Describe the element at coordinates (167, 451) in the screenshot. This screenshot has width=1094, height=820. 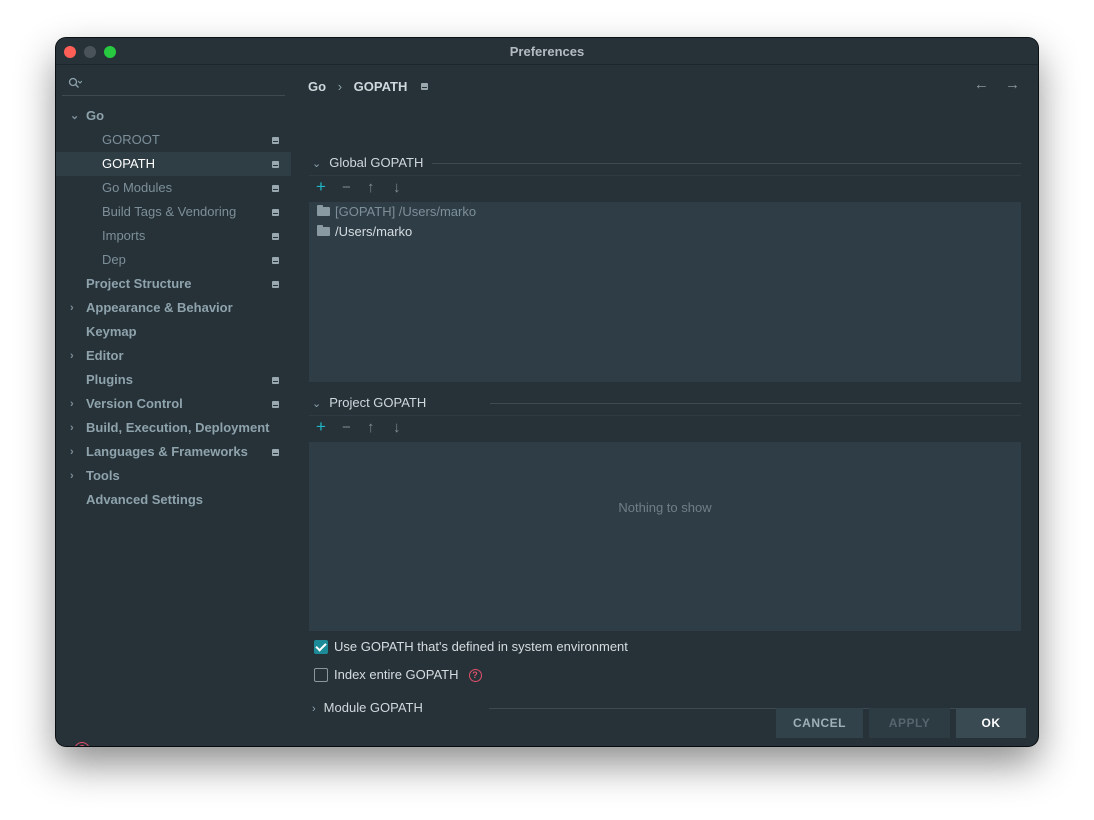
I see `sidebar-item-label: Languages & Frameworks` at that location.